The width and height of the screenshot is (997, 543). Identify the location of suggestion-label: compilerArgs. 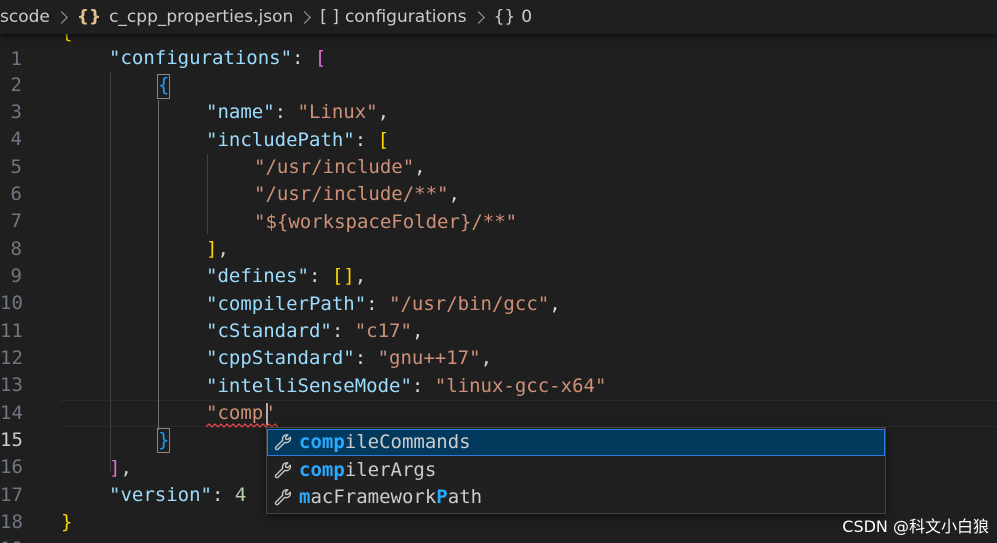
(368, 470).